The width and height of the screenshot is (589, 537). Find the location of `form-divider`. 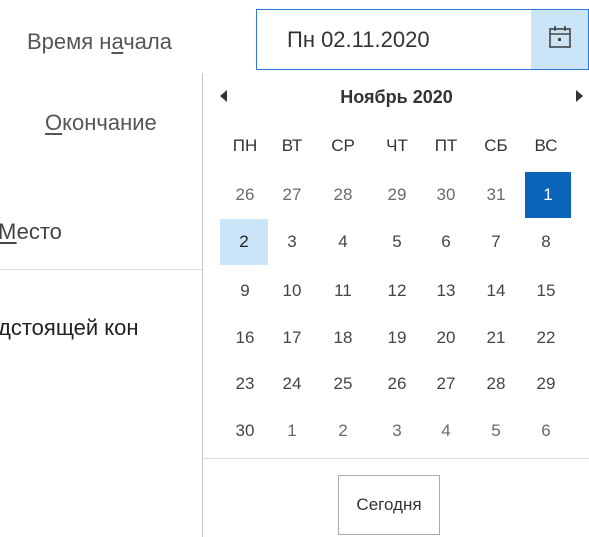

form-divider is located at coordinates (101, 269).